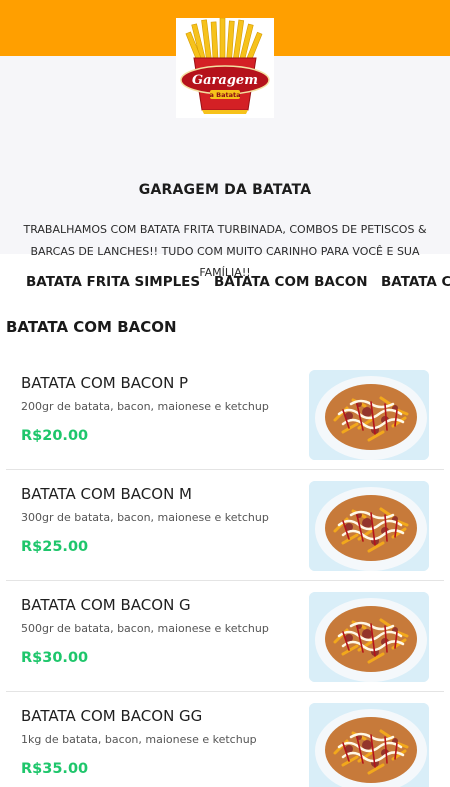  Describe the element at coordinates (112, 716) in the screenshot. I see `product-name: BATATA COM BACON GG` at that location.